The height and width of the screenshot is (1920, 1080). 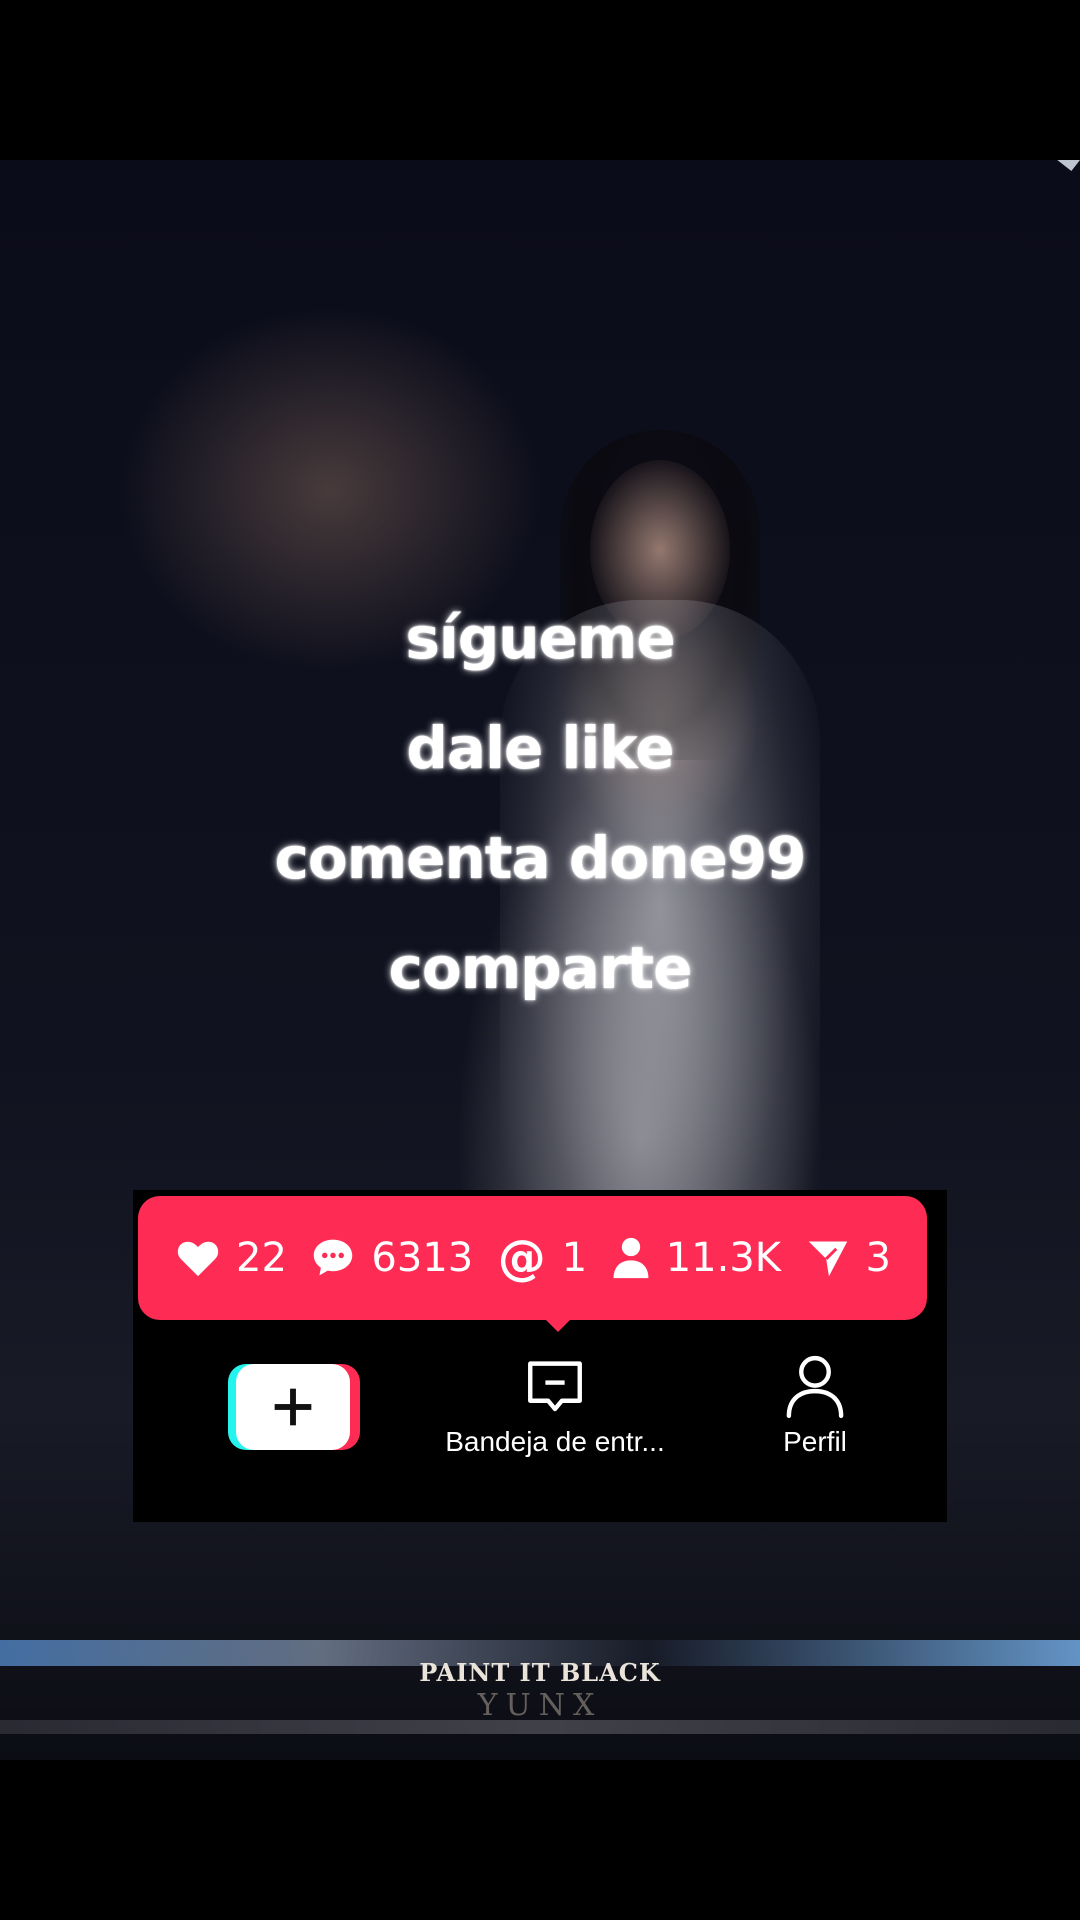 What do you see at coordinates (540, 858) in the screenshot?
I see `caption-comment: comenta done99` at bounding box center [540, 858].